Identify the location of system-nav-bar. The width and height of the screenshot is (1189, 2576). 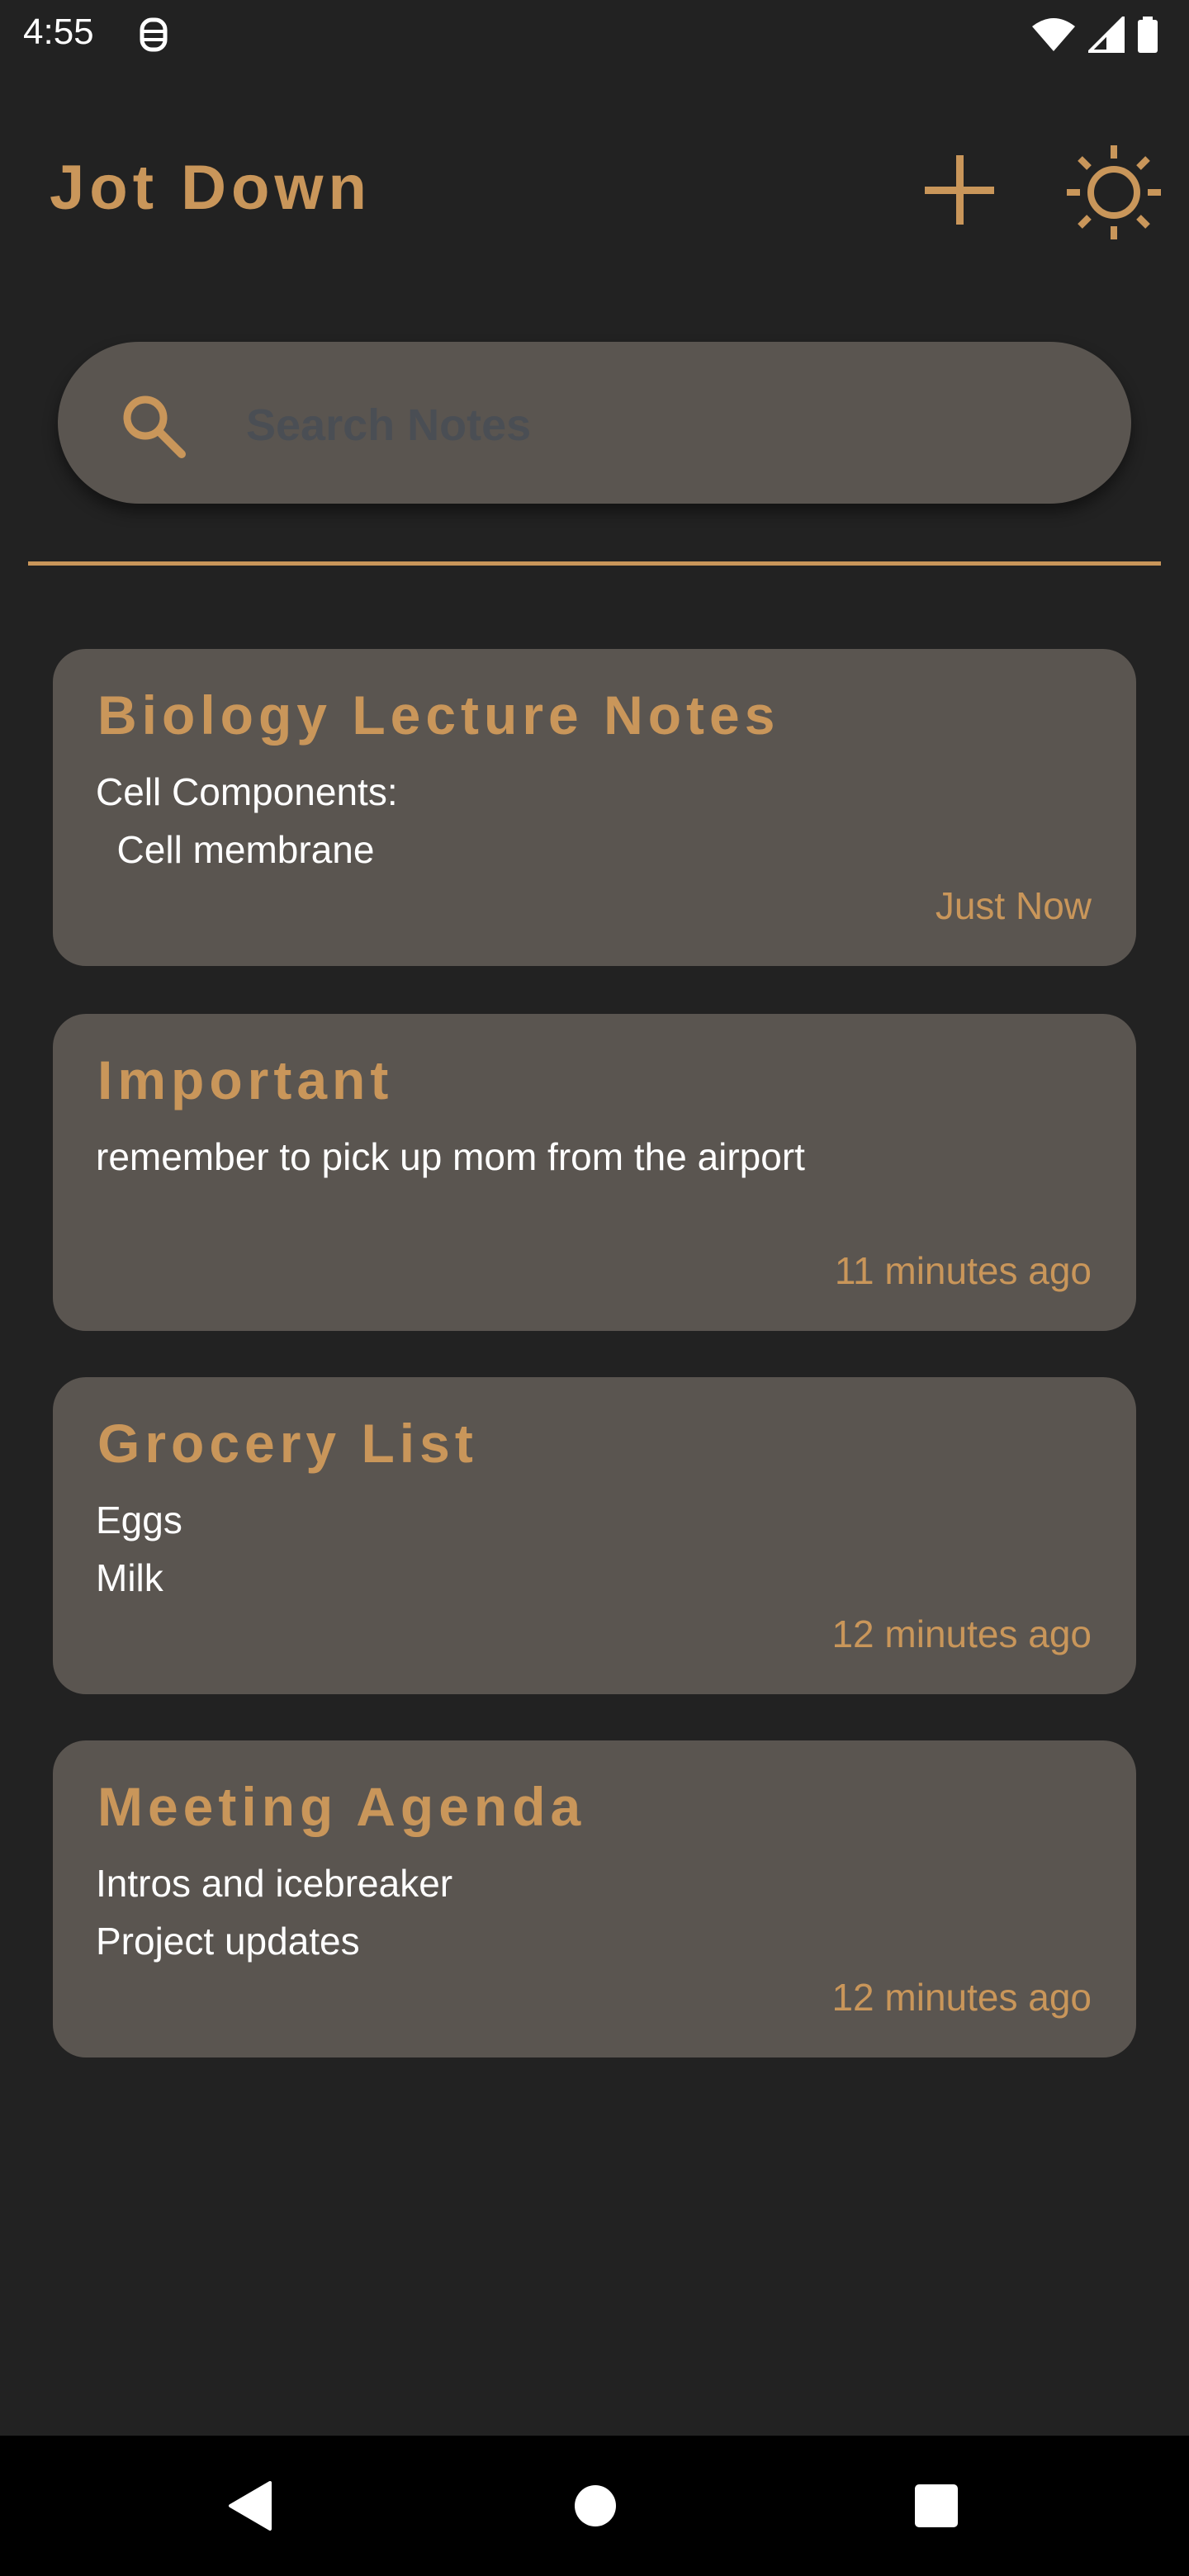
(594, 2506).